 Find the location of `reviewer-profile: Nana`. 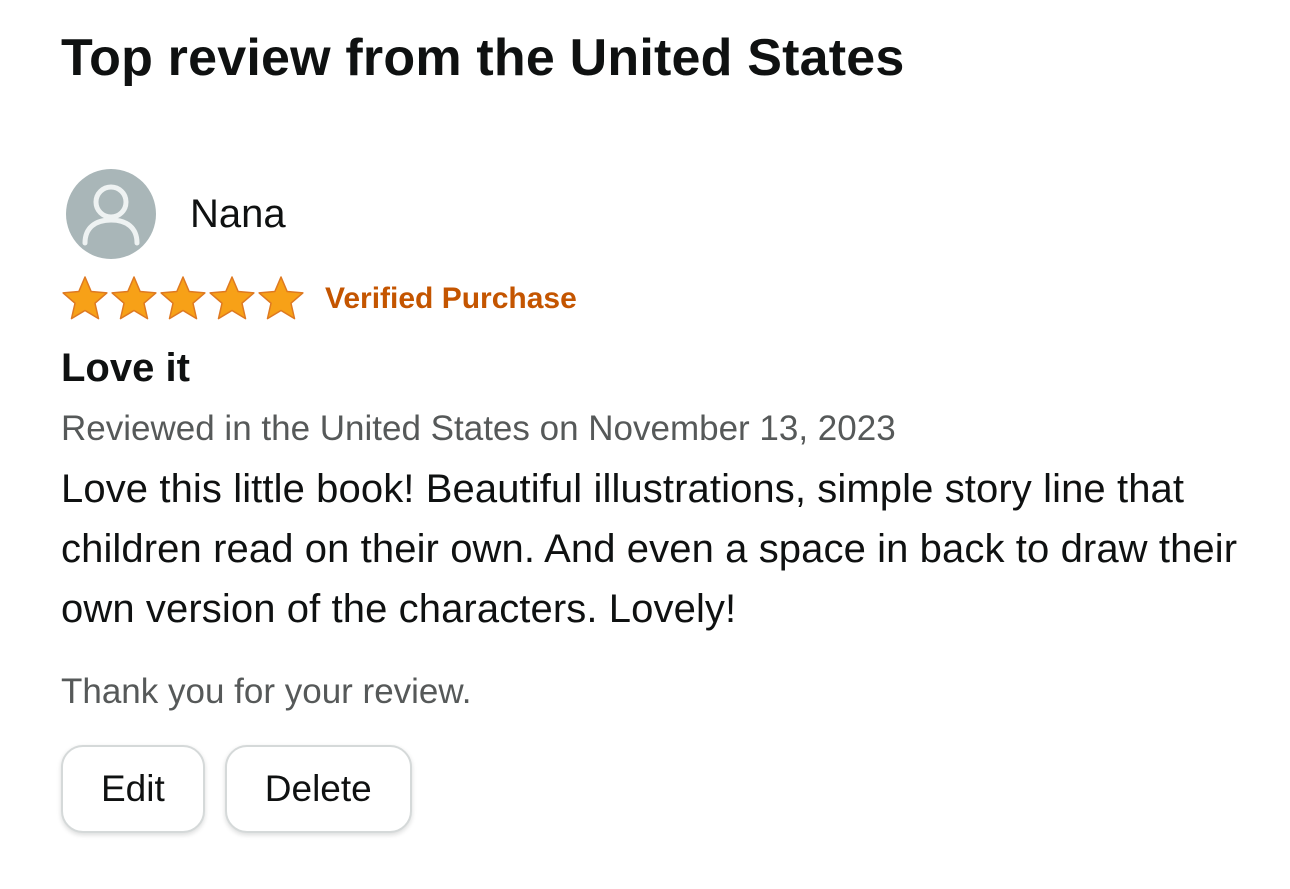

reviewer-profile: Nana is located at coordinates (176, 214).